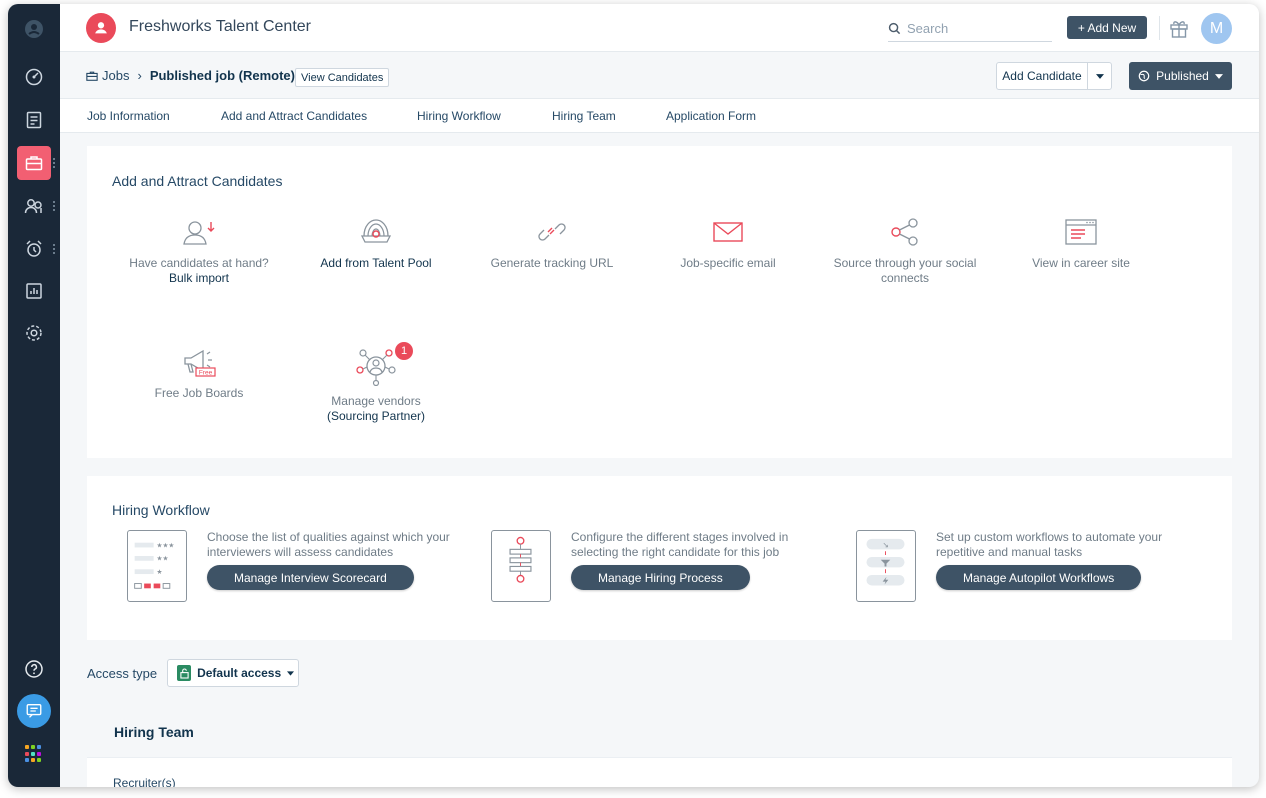 This screenshot has width=1266, height=798. I want to click on manage-vendors-line2: (Sourcing Partner), so click(376, 416).